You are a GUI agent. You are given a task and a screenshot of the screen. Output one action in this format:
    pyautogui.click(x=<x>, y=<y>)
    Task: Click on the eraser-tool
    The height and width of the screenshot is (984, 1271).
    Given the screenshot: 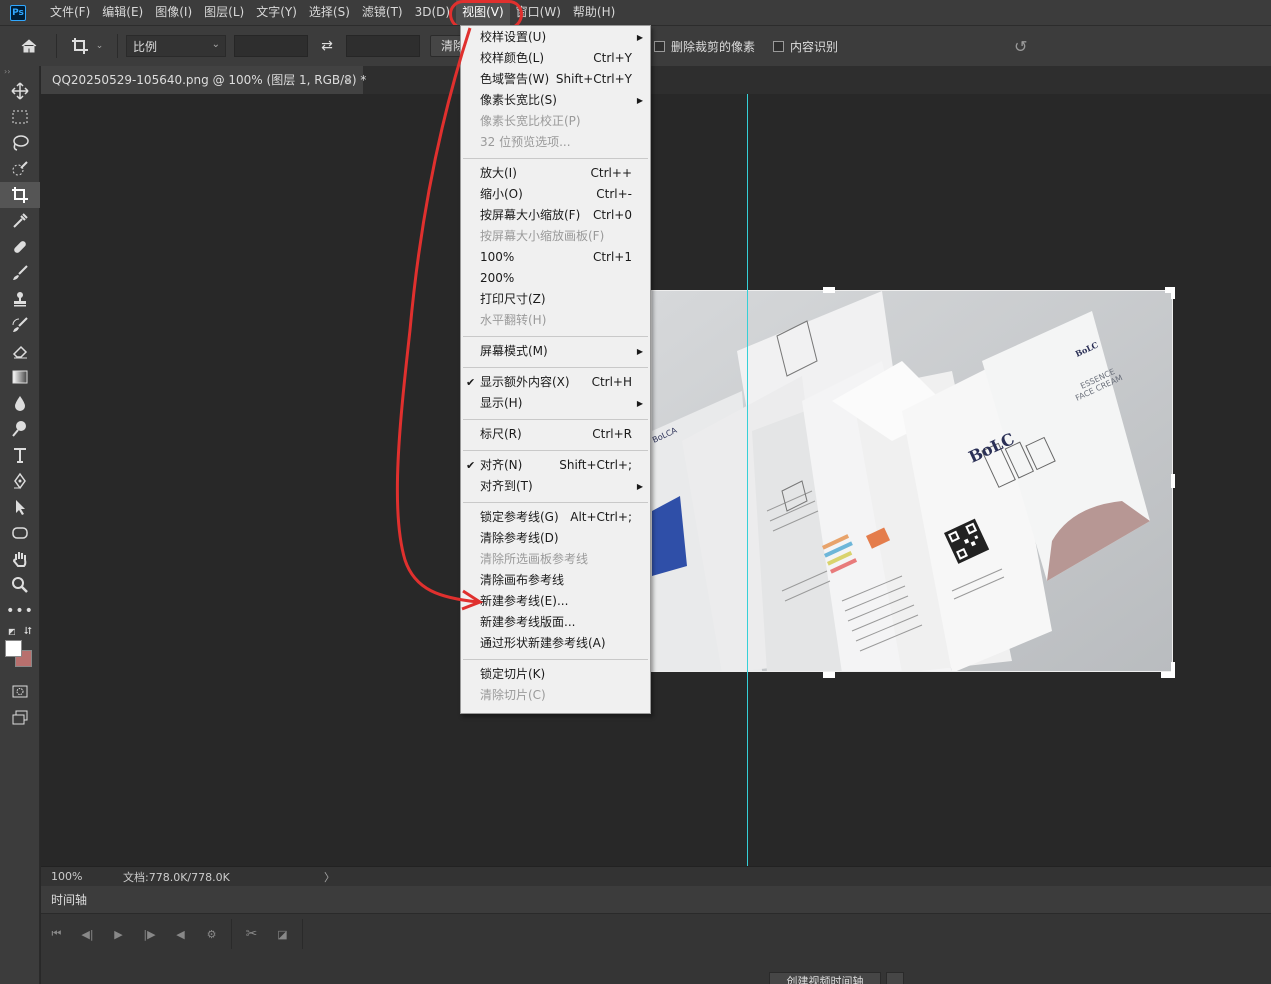 What is the action you would take?
    pyautogui.click(x=20, y=351)
    